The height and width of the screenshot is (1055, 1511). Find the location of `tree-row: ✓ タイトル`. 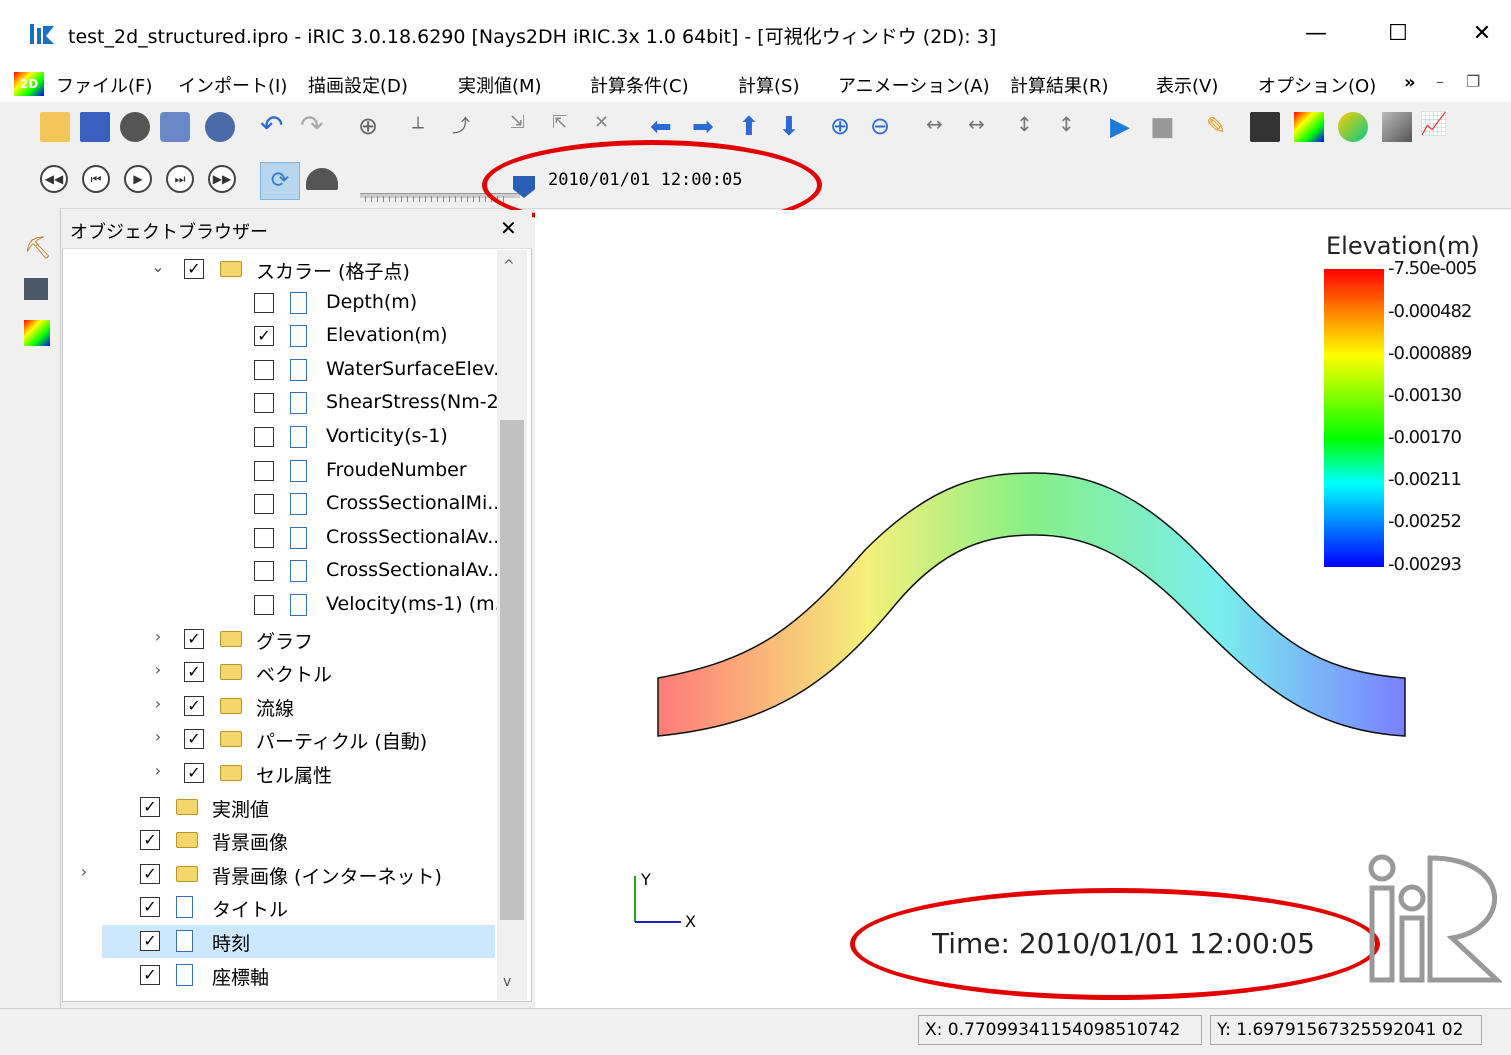

tree-row: ✓ タイトル is located at coordinates (298, 907).